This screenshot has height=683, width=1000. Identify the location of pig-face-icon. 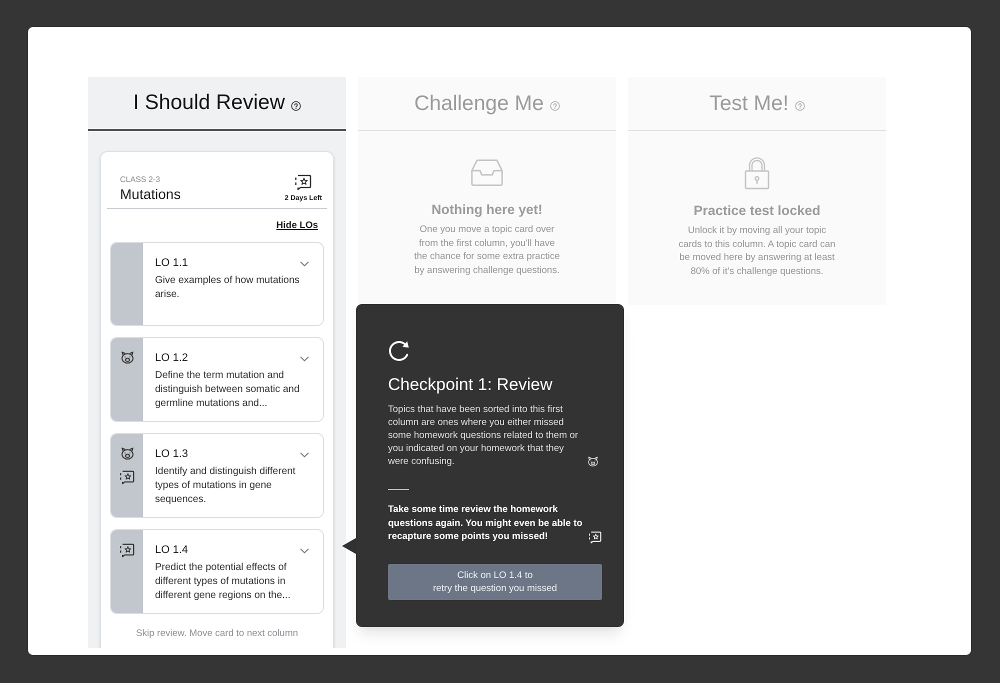
(593, 461).